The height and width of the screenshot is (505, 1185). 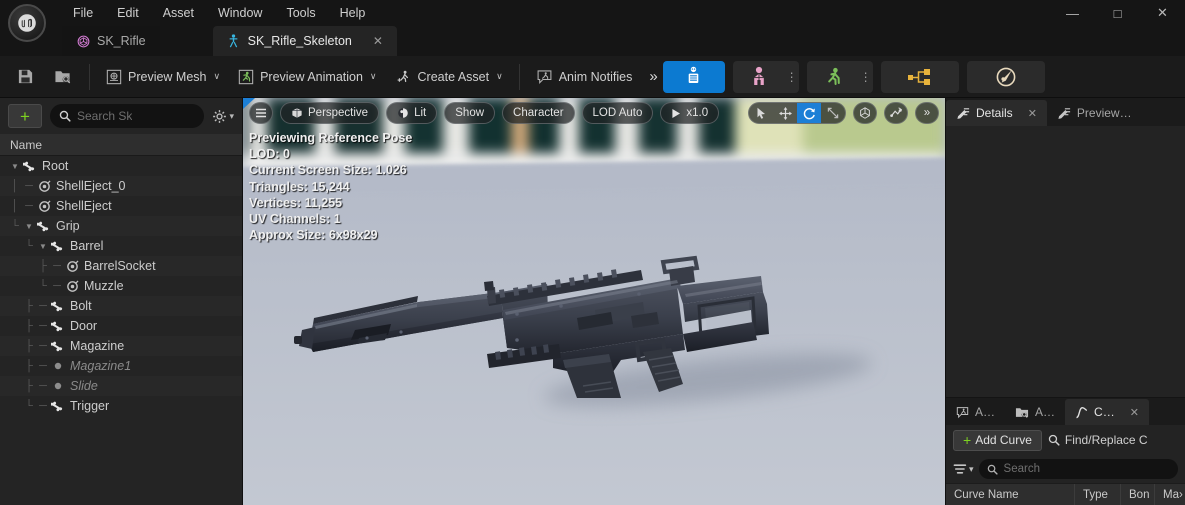 I want to click on details-content-area, so click(x=1065, y=261).